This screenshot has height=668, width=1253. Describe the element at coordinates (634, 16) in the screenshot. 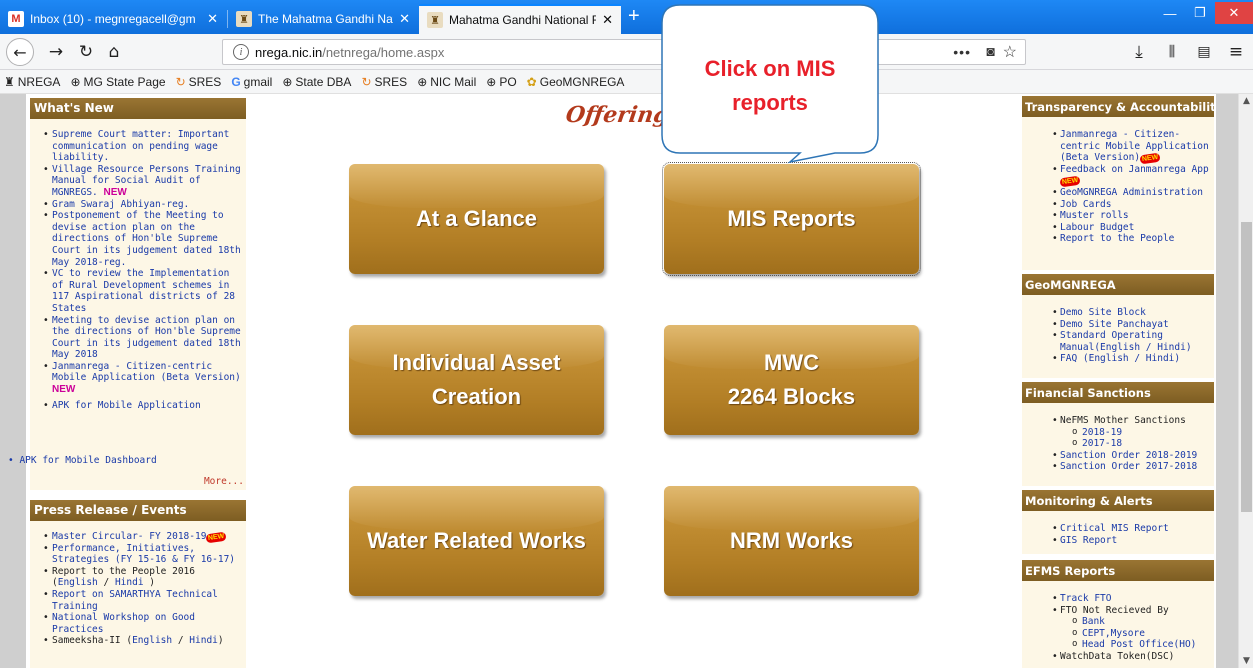

I see `new-tab-button: +` at that location.